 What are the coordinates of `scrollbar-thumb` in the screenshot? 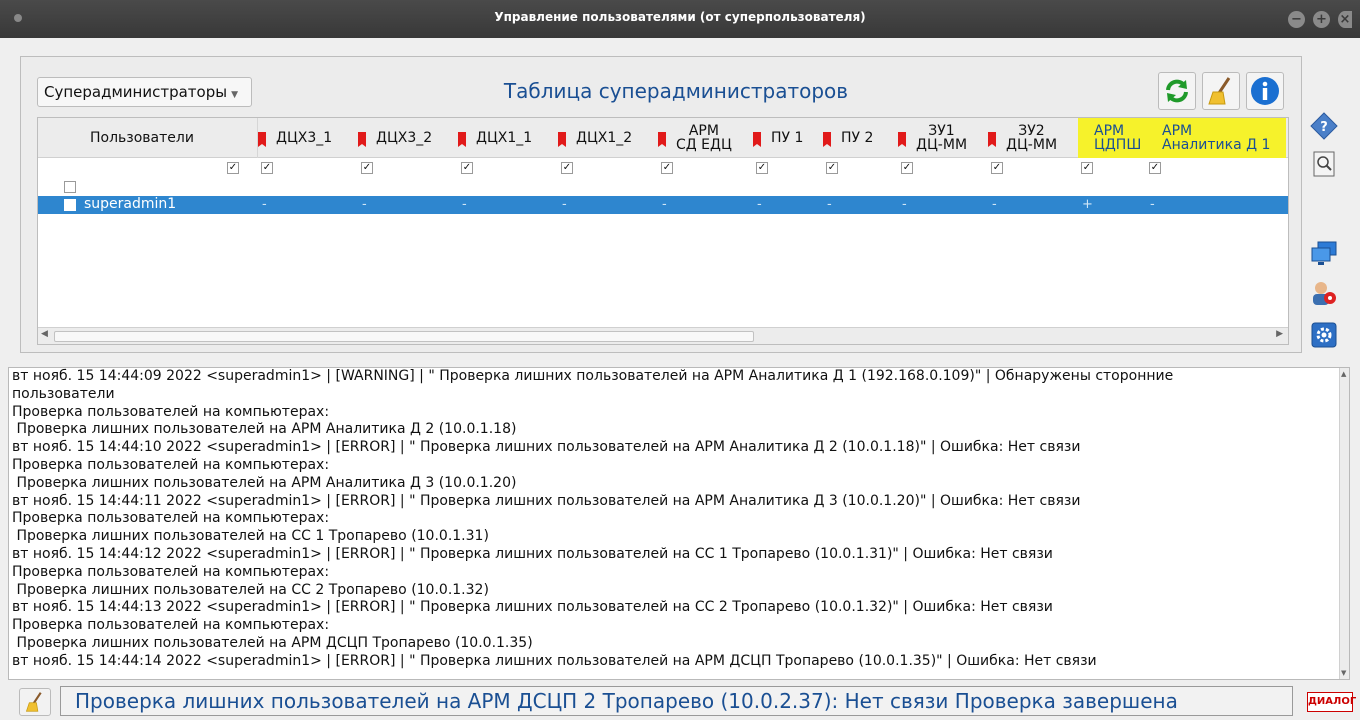 It's located at (404, 336).